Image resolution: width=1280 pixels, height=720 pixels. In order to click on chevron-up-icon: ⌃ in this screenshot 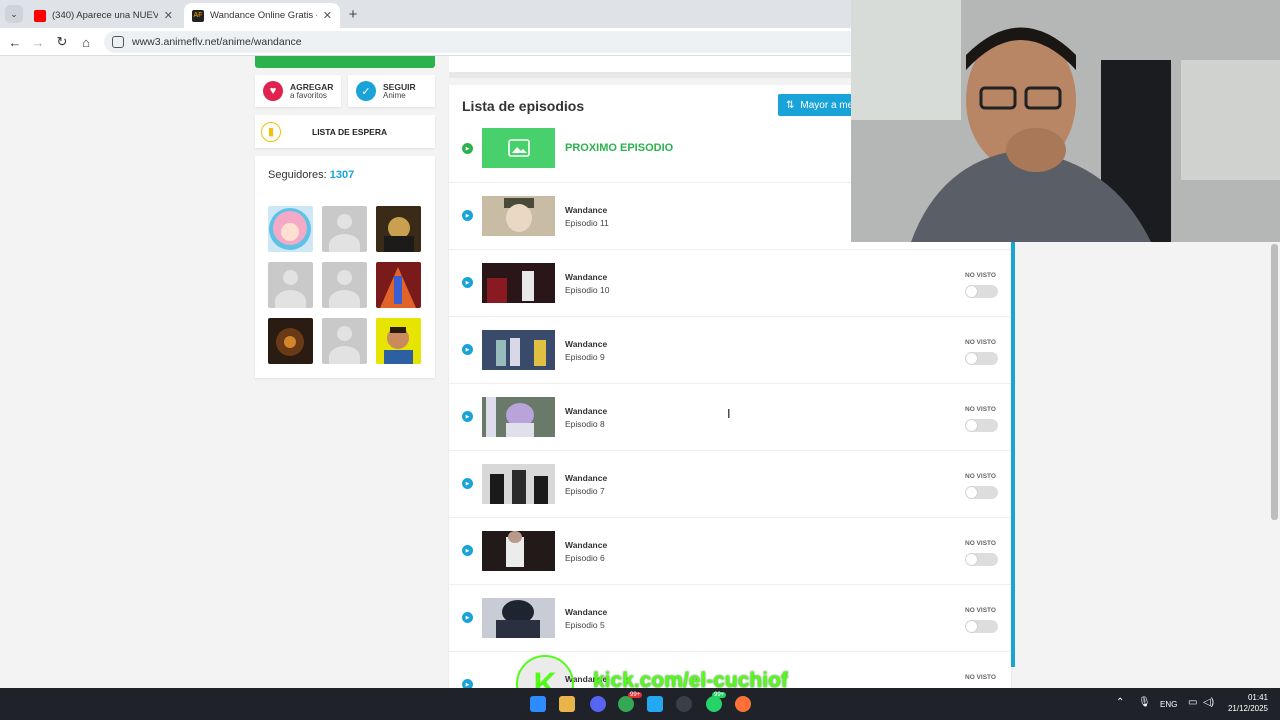, I will do `click(1120, 702)`.